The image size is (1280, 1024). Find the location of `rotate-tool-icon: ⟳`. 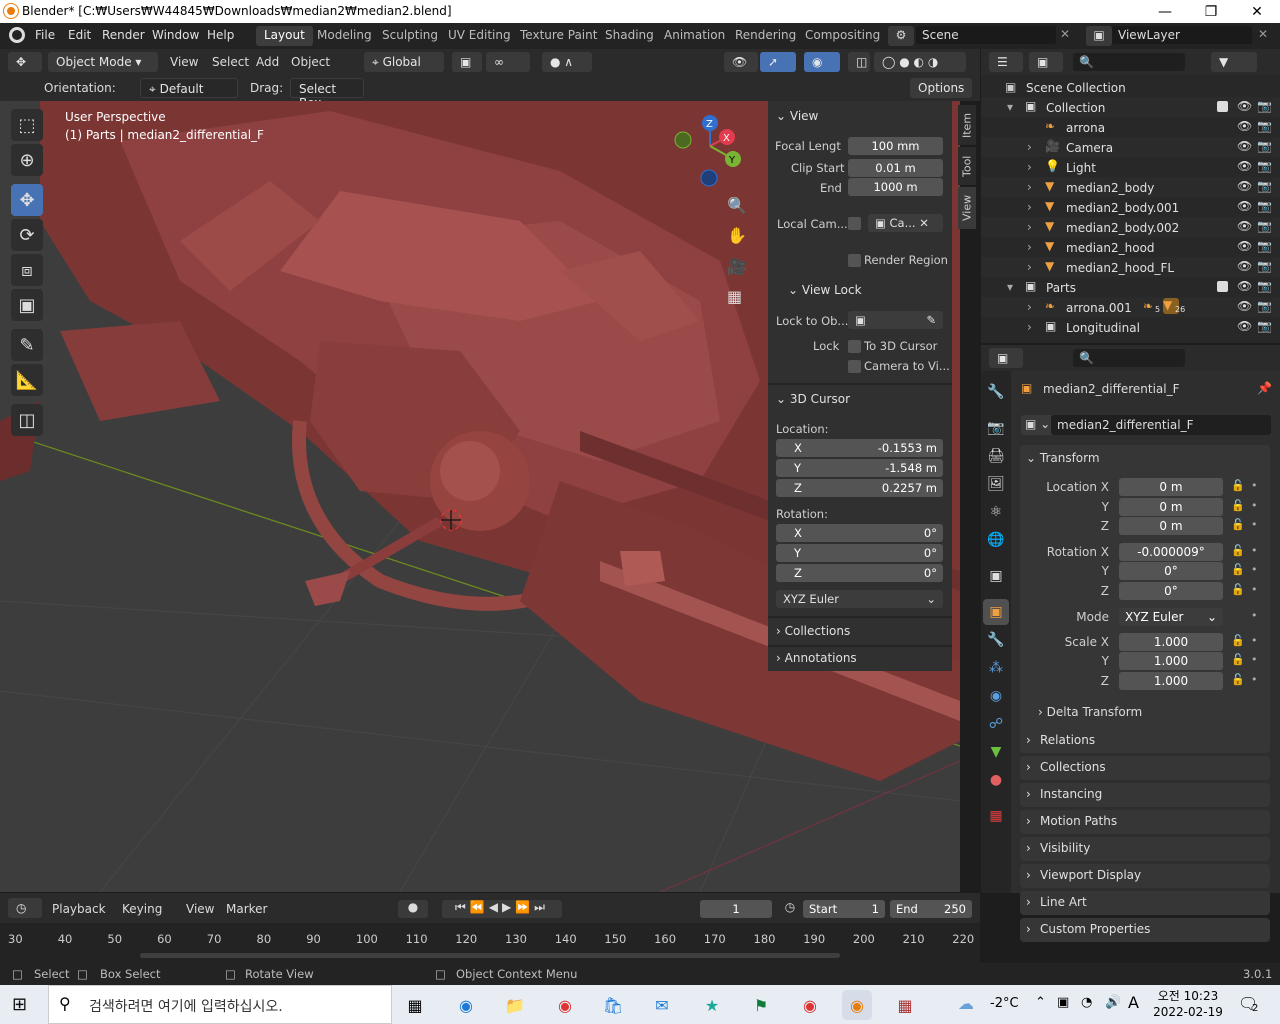

rotate-tool-icon: ⟳ is located at coordinates (27, 235).